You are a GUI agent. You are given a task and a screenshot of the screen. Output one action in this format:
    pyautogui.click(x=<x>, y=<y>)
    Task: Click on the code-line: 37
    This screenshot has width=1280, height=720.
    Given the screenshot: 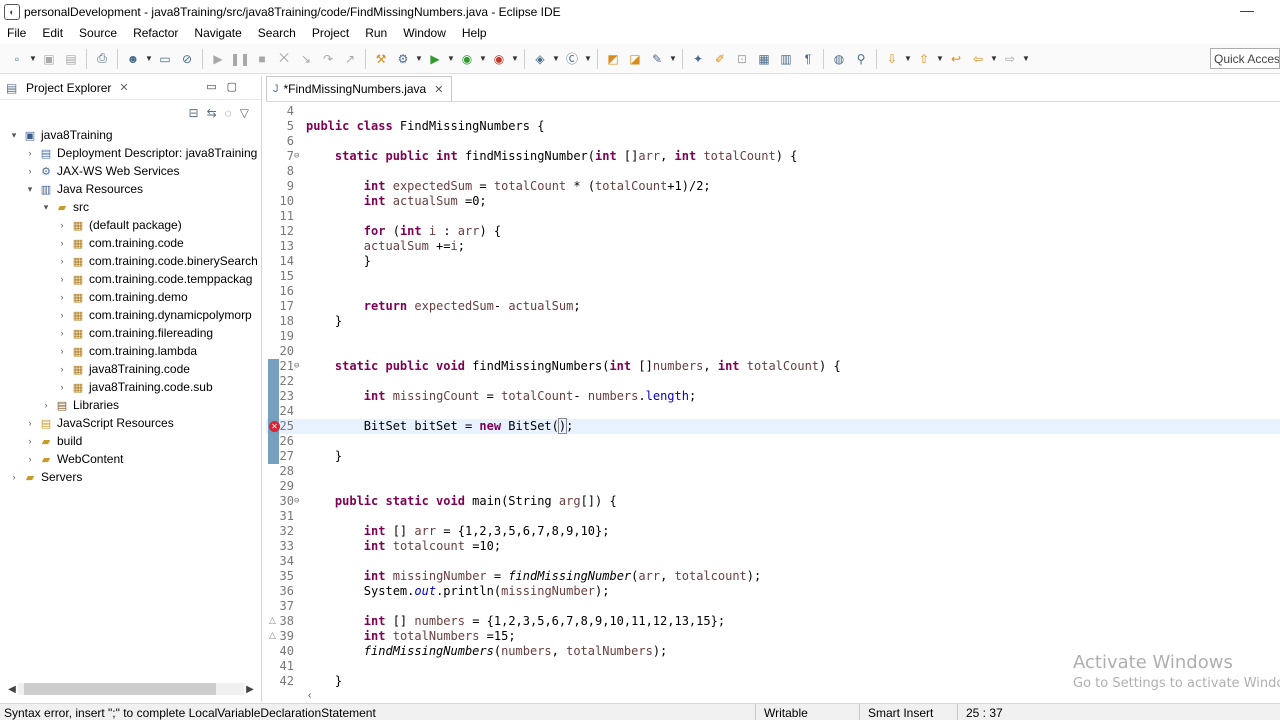 What is the action you would take?
    pyautogui.click(x=773, y=606)
    